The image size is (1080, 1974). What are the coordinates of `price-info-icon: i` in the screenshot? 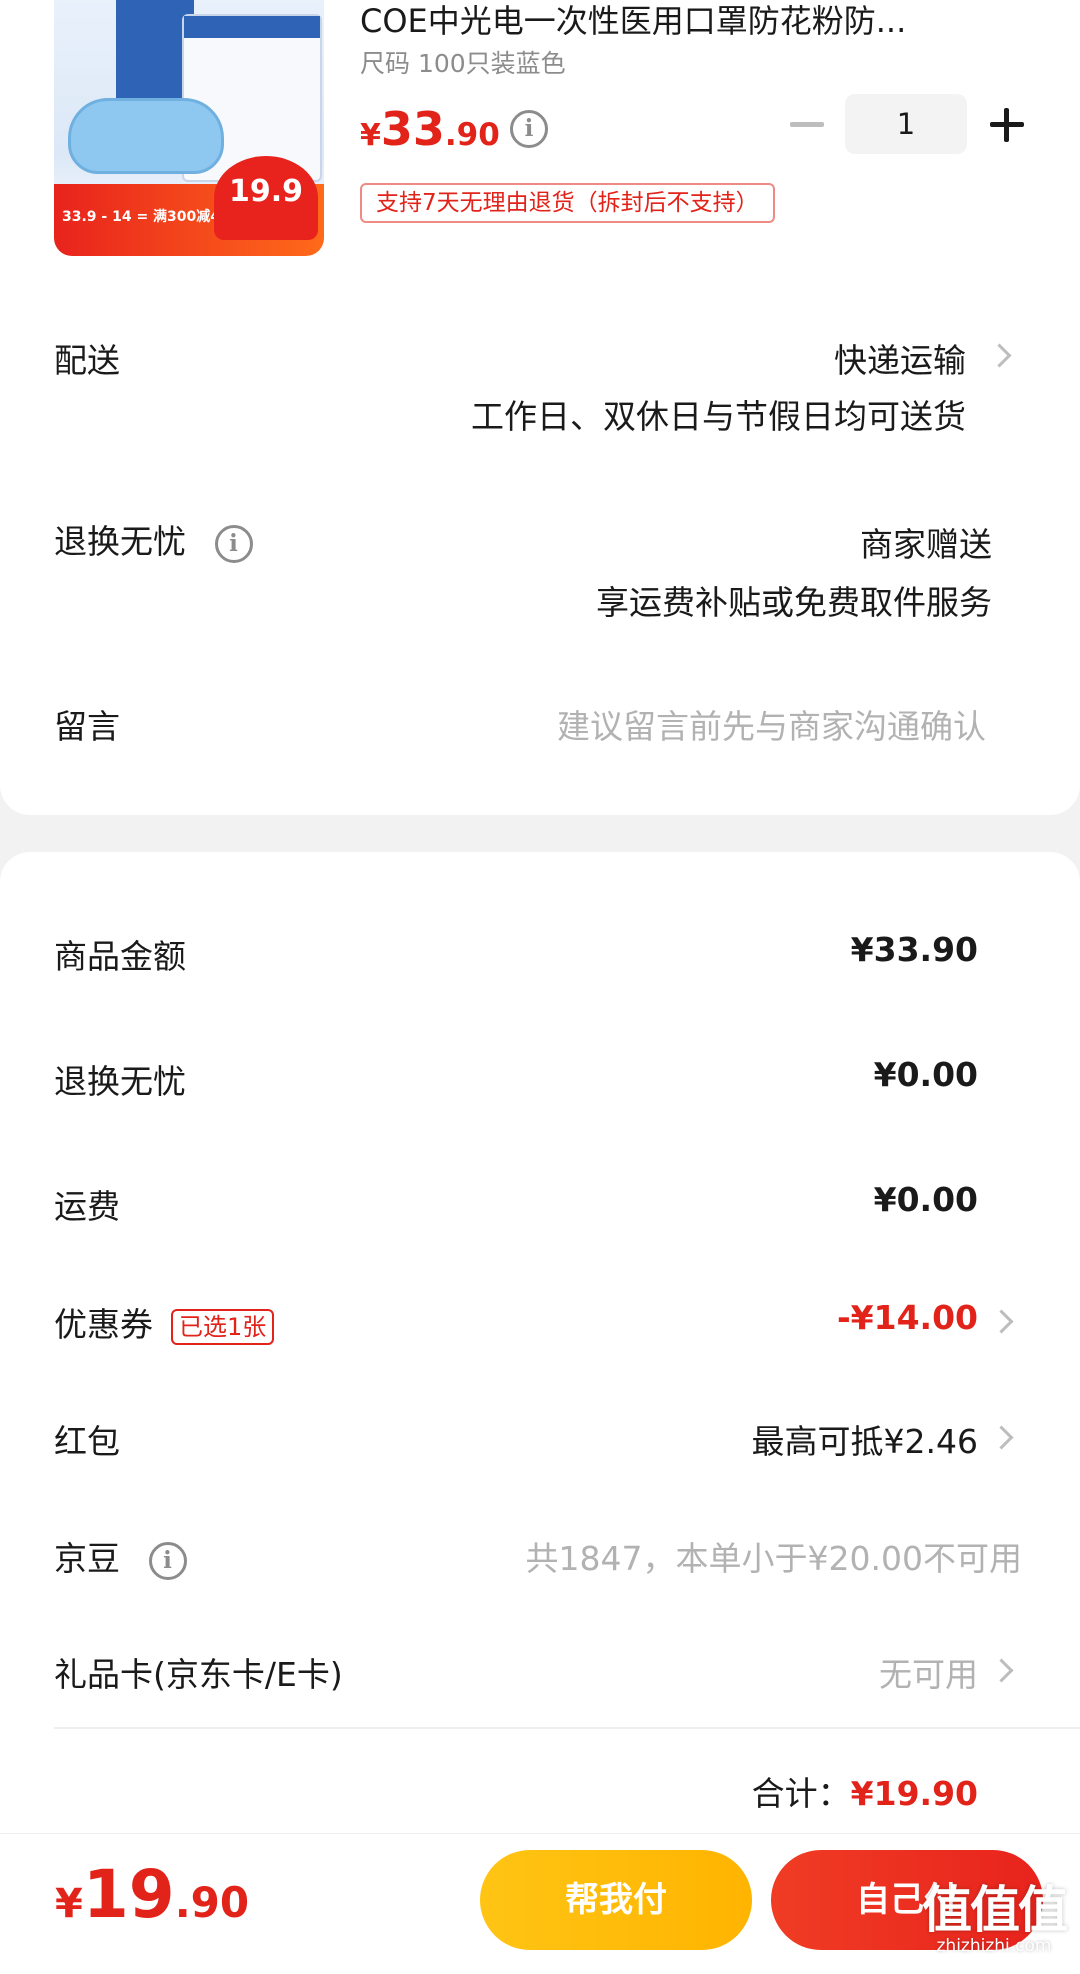 It's located at (529, 129).